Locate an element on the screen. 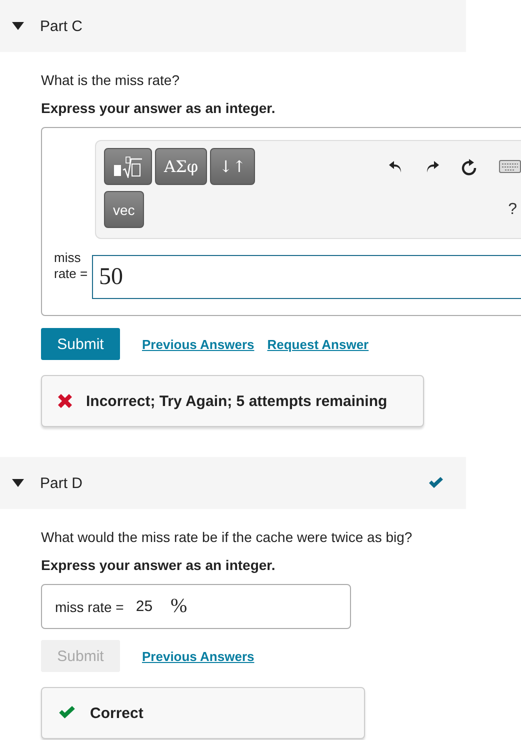 This screenshot has width=521, height=740. answer-field: miss rate = 25 % is located at coordinates (196, 606).